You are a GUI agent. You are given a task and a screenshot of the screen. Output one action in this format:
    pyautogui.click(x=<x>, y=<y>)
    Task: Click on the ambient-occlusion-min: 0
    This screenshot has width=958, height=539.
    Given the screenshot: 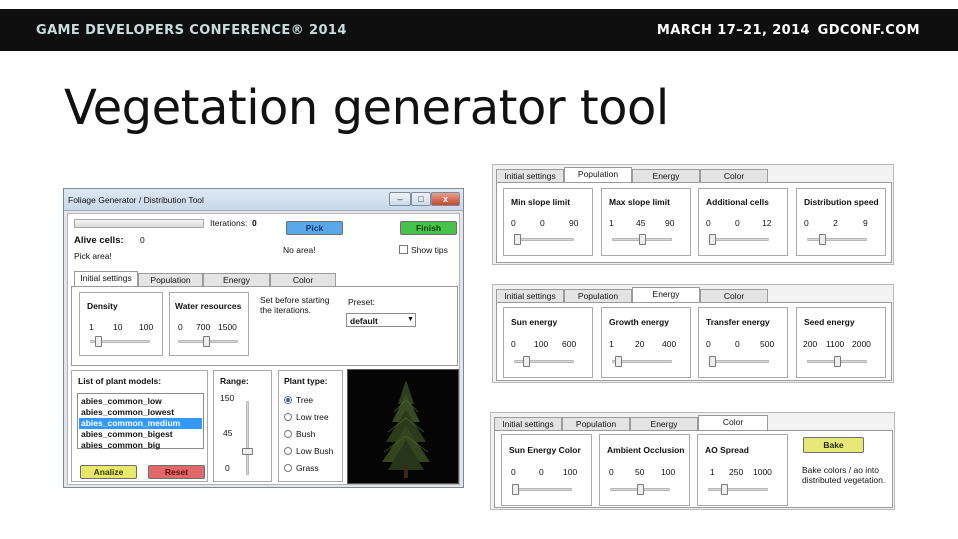 What is the action you would take?
    pyautogui.click(x=611, y=472)
    